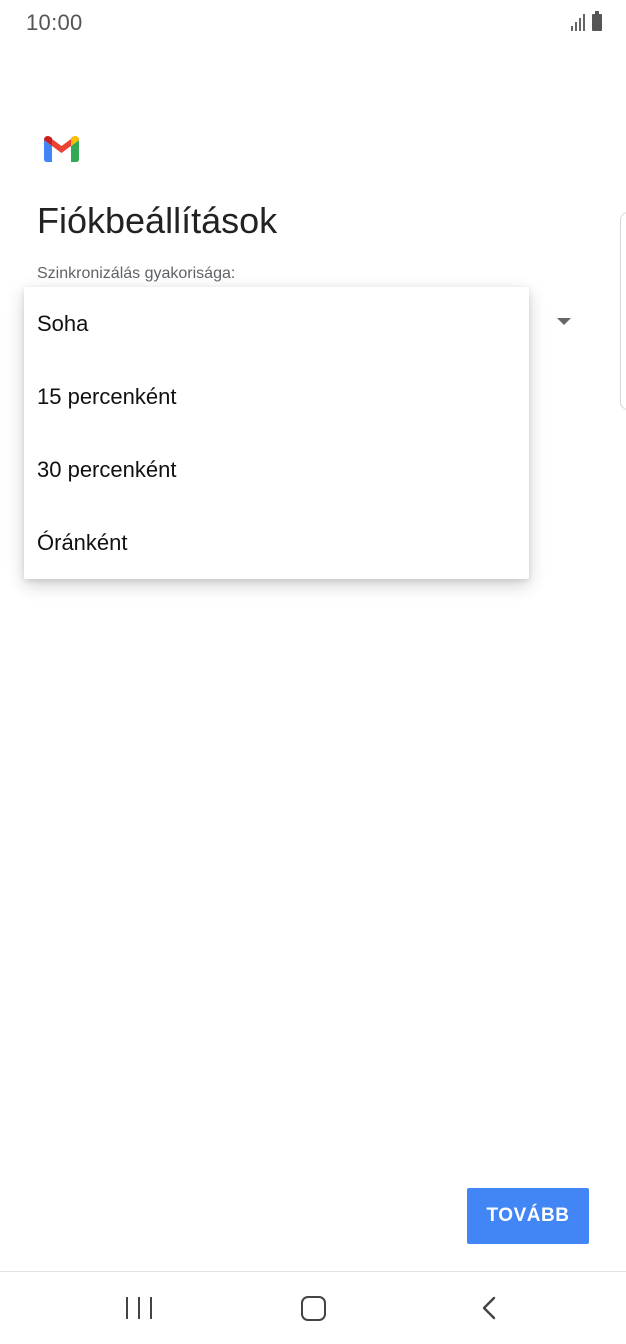 The image size is (626, 1344). What do you see at coordinates (578, 22) in the screenshot?
I see `signal-icon` at bounding box center [578, 22].